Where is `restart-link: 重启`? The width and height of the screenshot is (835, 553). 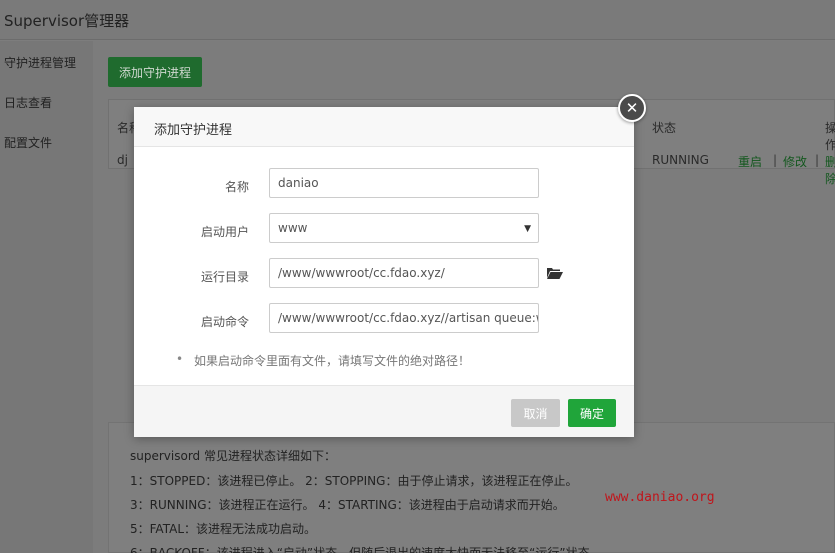
restart-link: 重启 is located at coordinates (750, 161).